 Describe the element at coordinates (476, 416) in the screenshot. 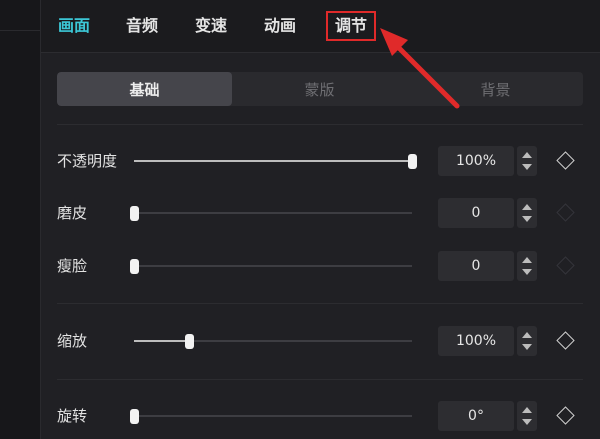

I see `rotate-value-field: 0°` at that location.